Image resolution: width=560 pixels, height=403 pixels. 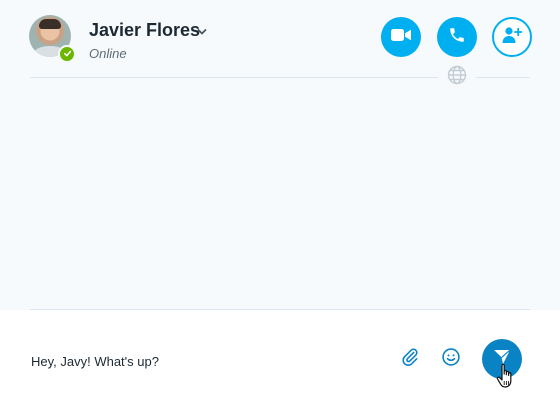 I want to click on add-person-icon, so click(x=512, y=37).